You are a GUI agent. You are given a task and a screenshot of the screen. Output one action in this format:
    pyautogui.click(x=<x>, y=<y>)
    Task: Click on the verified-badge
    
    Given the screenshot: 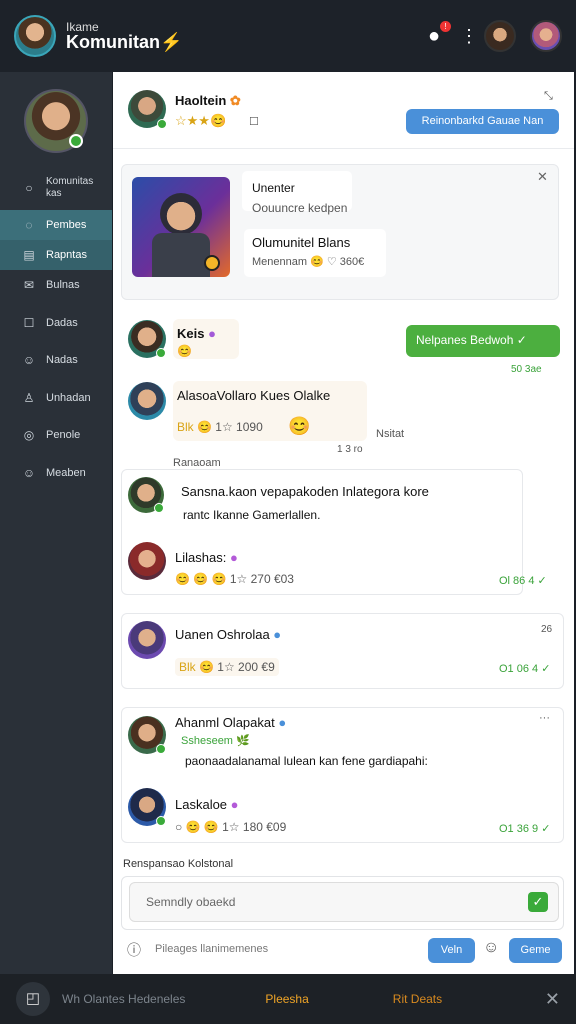 What is the action you would take?
    pyautogui.click(x=76, y=141)
    